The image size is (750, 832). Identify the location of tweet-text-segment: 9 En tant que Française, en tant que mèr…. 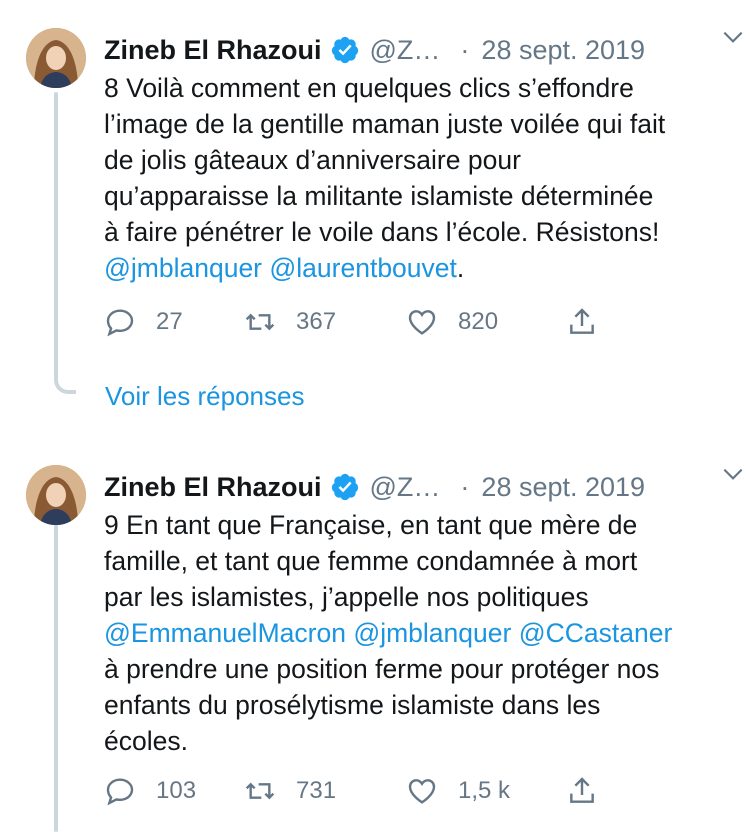
(371, 525).